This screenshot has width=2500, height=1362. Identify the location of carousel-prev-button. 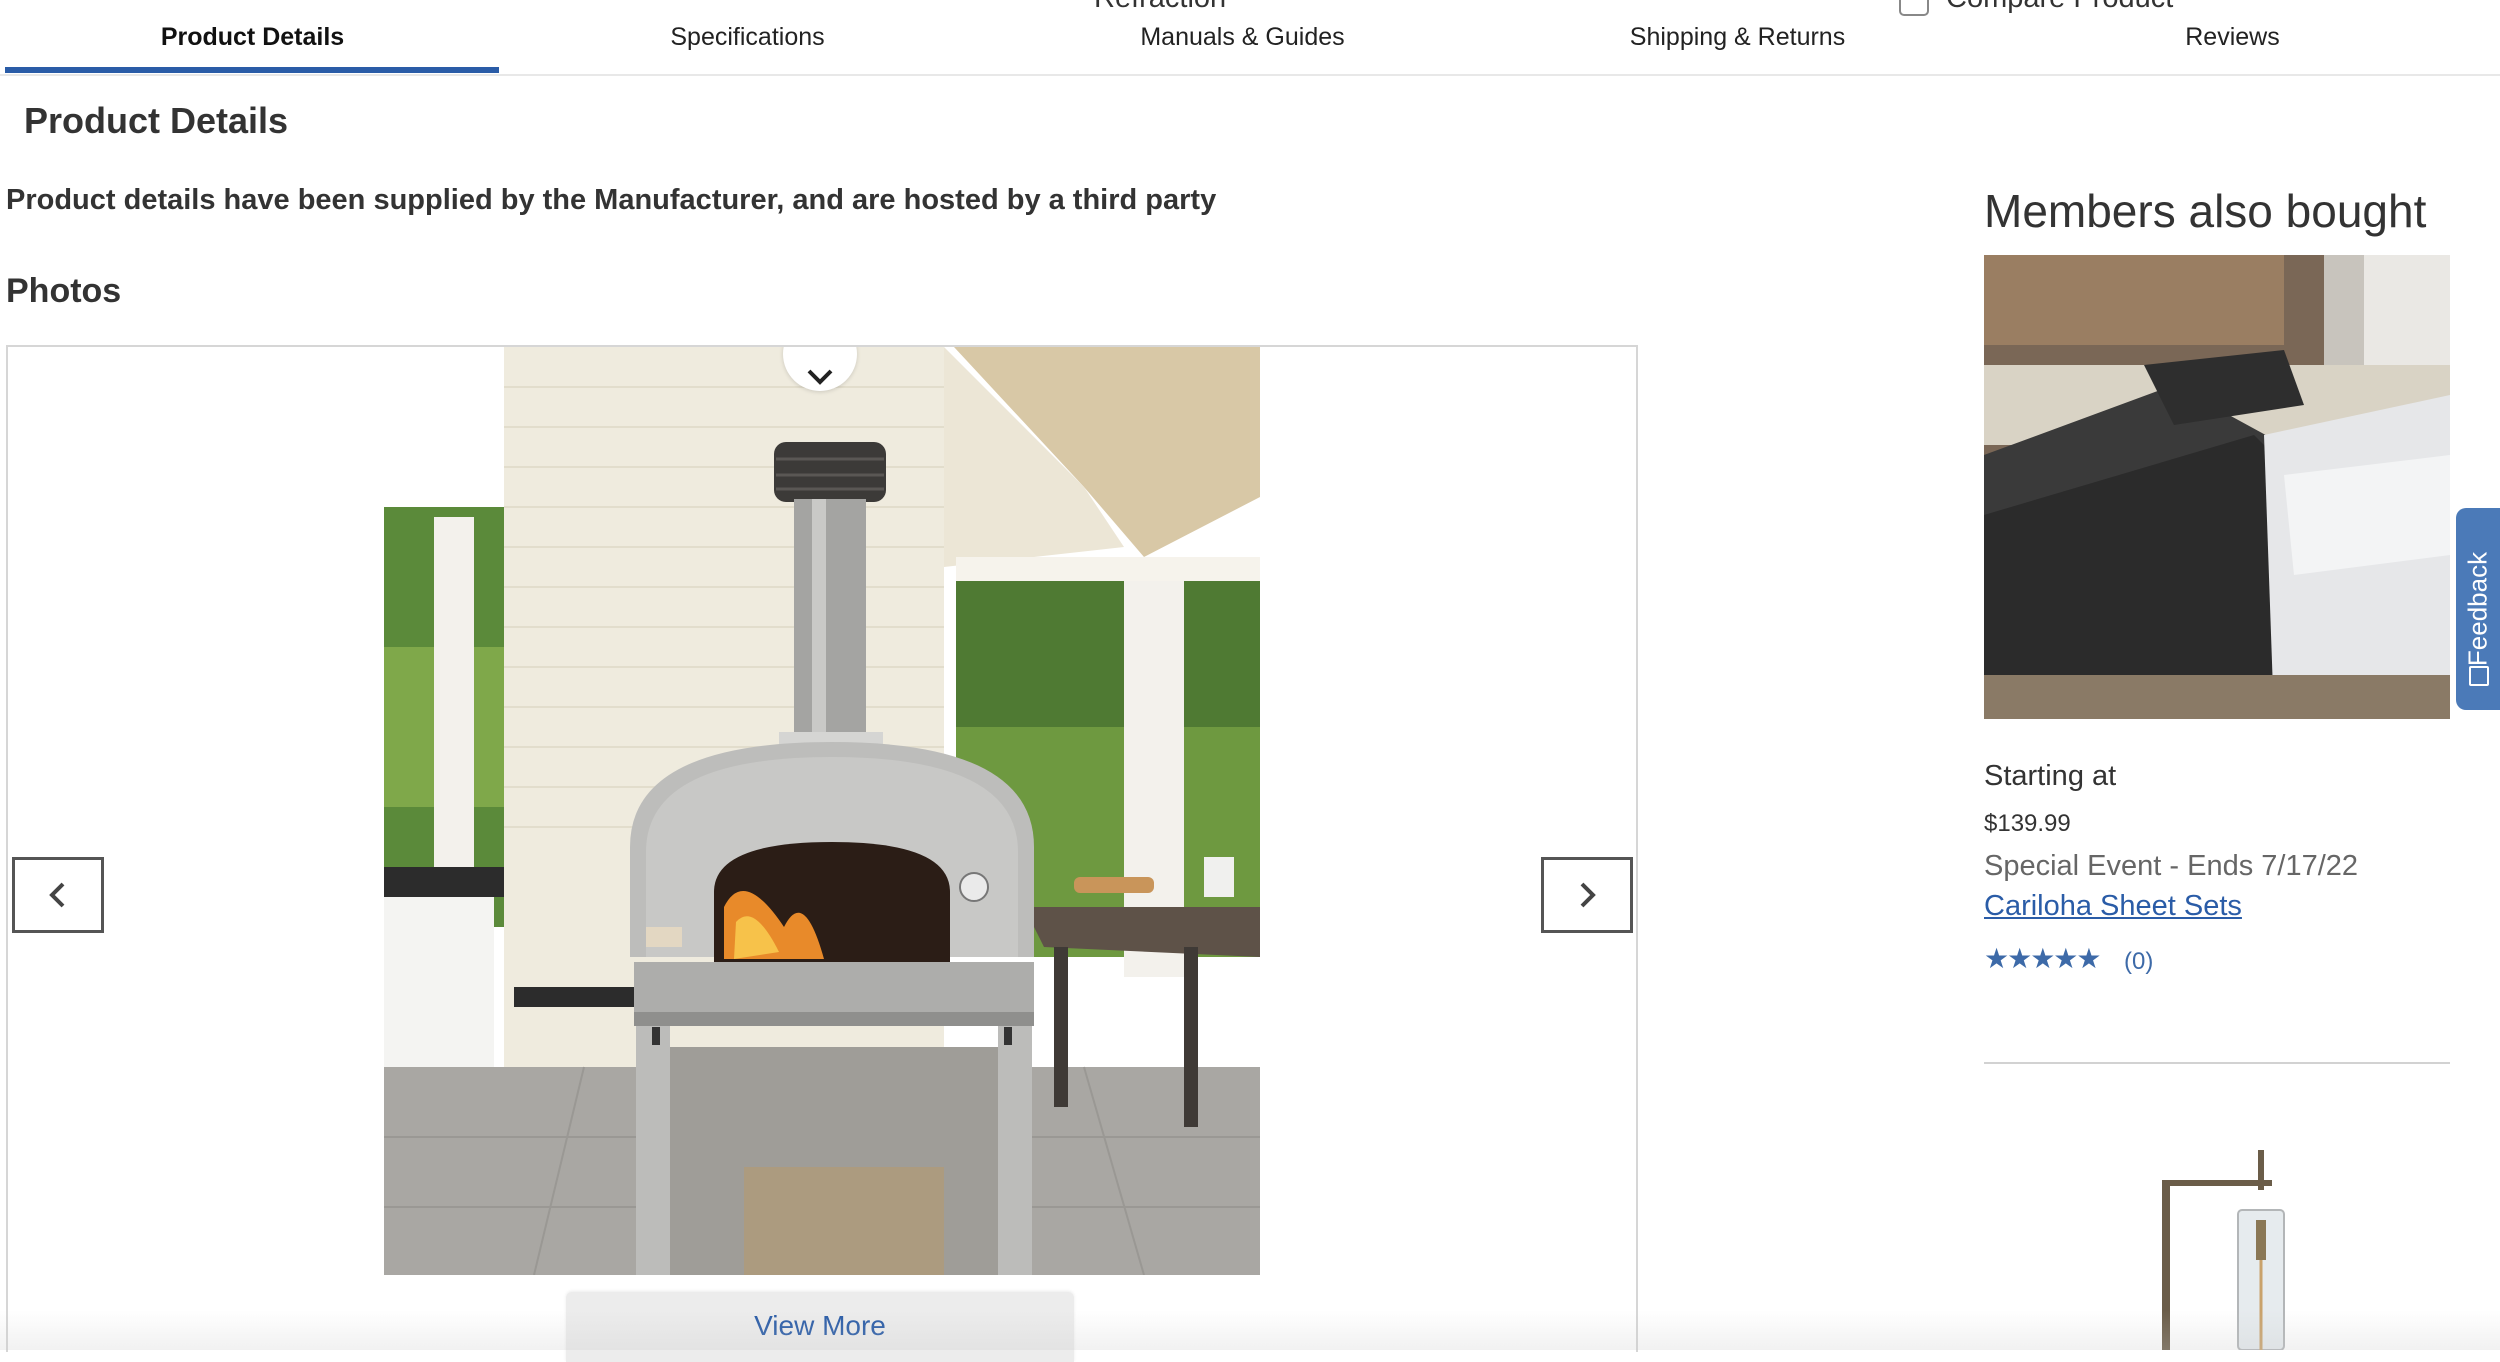
(58, 895).